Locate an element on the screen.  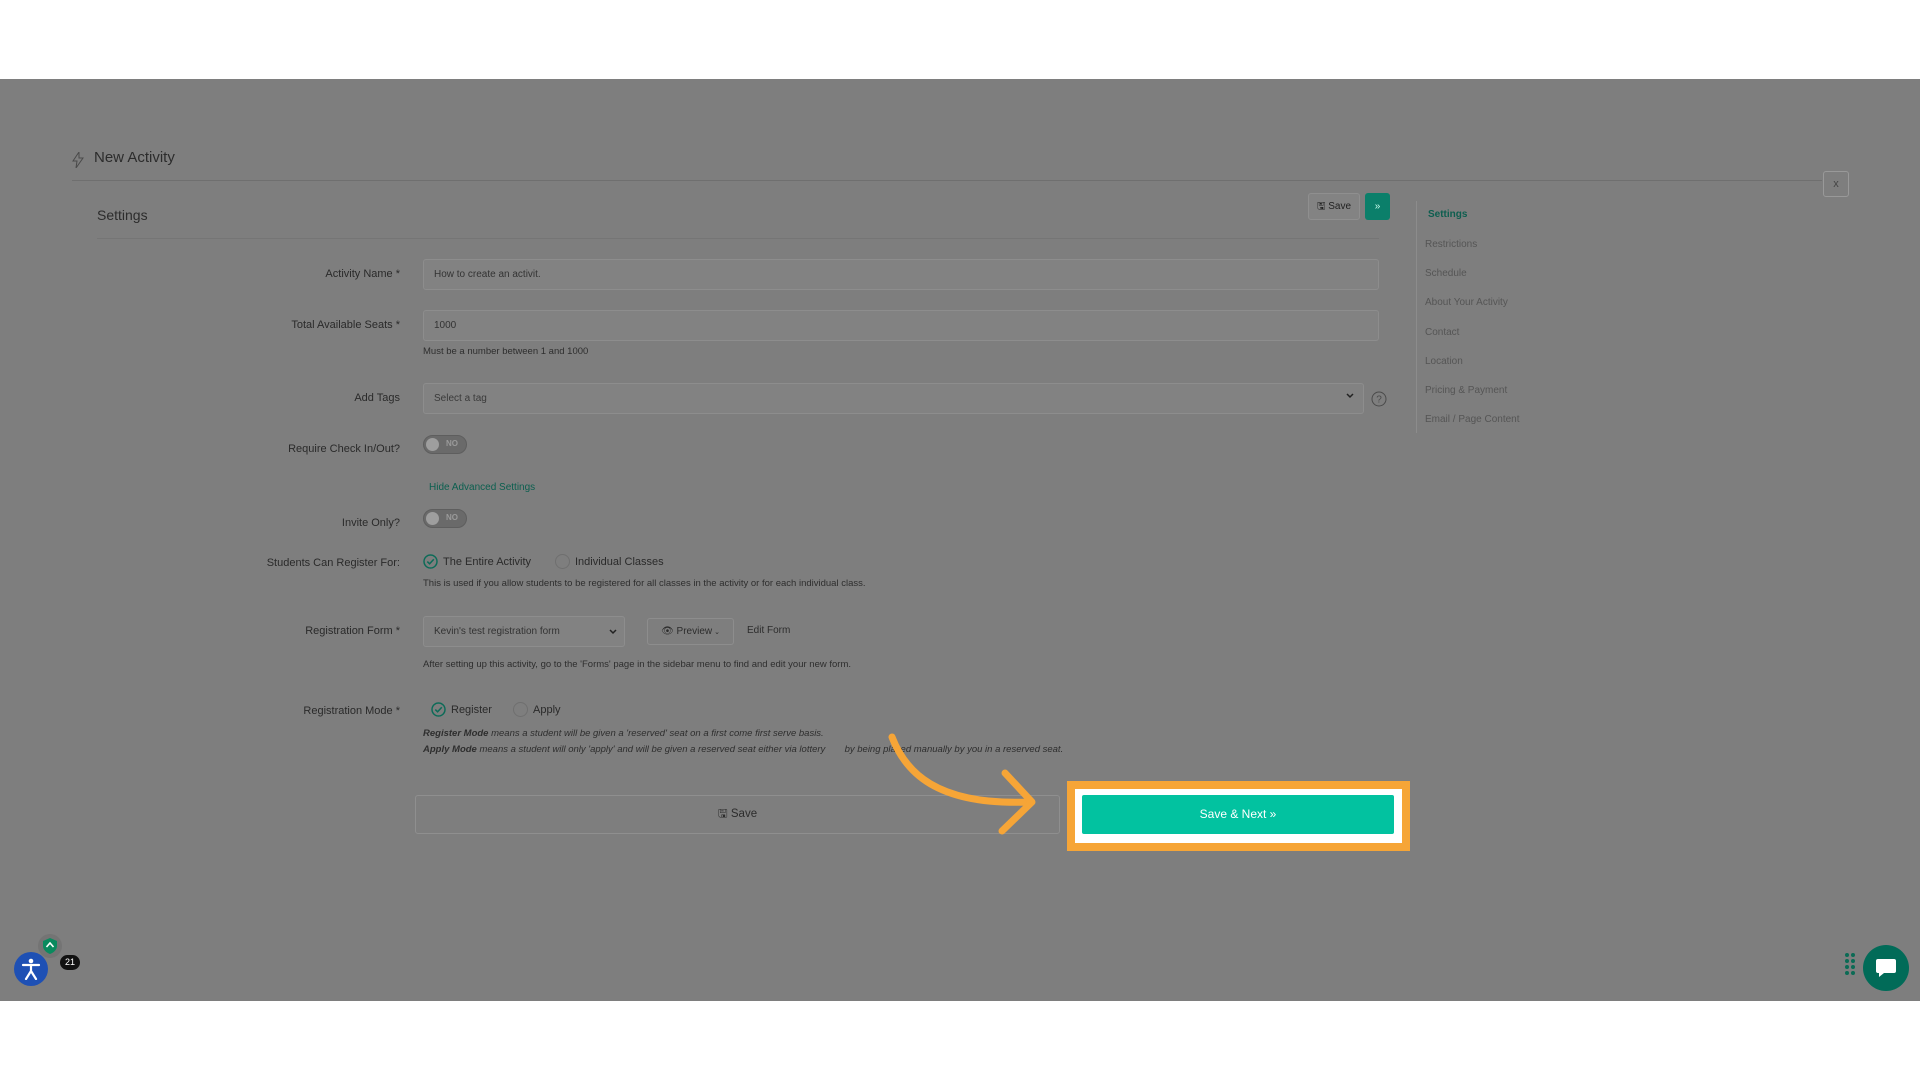
advanced-settings-link: Hide Advanced Settings is located at coordinates (482, 487).